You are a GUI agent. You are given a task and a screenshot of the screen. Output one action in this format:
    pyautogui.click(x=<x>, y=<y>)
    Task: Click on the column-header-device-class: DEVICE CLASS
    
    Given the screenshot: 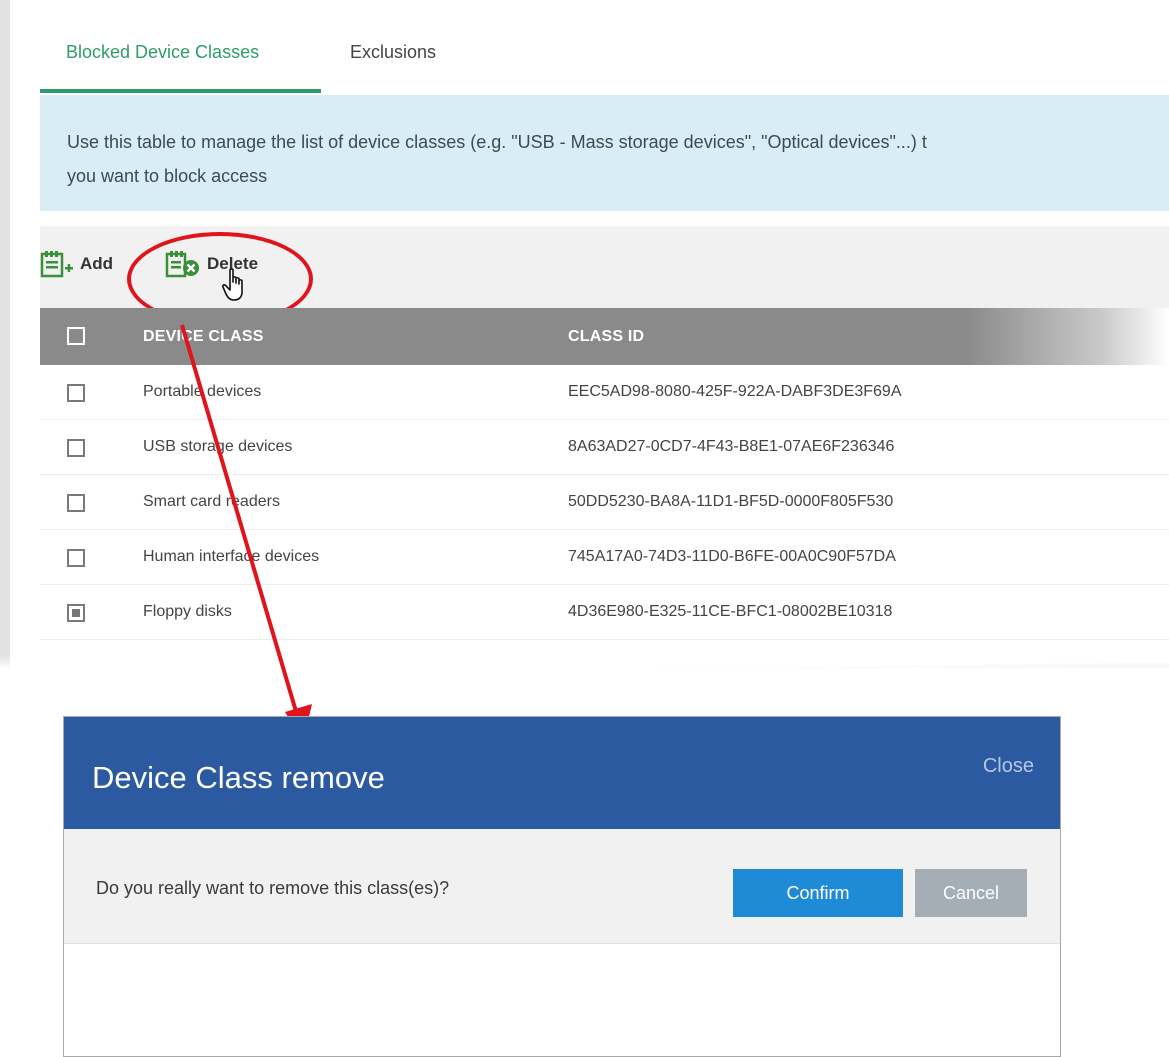 What is the action you would take?
    pyautogui.click(x=203, y=337)
    